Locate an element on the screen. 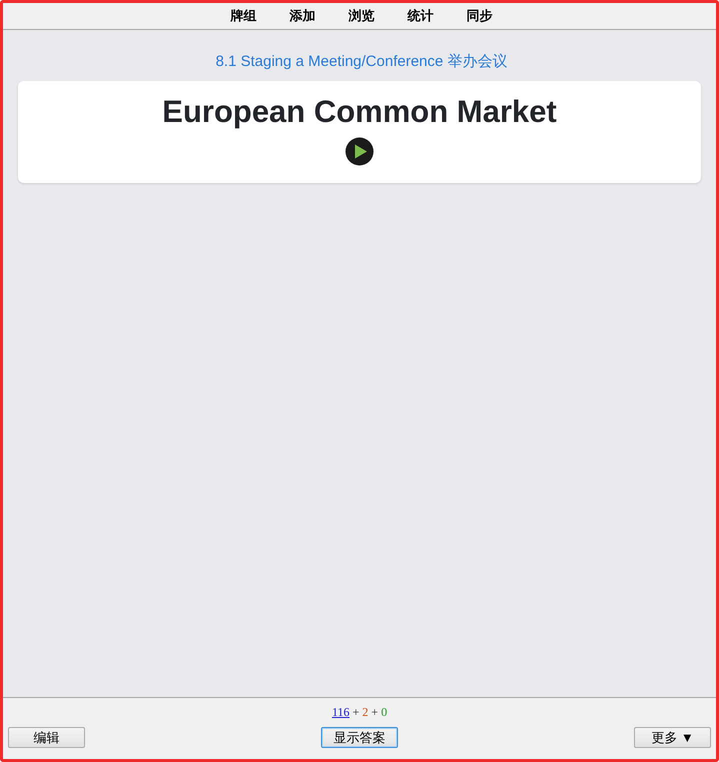  menu-link: 添加 is located at coordinates (303, 16).